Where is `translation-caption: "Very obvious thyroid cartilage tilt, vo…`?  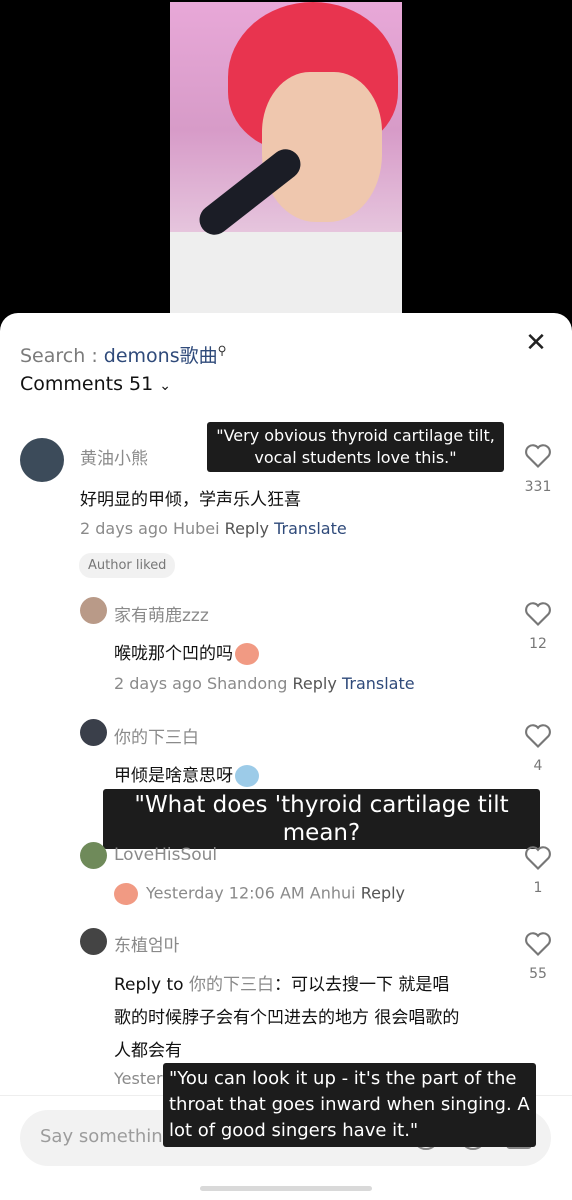 translation-caption: "Very obvious thyroid cartilage tilt, vo… is located at coordinates (355, 447).